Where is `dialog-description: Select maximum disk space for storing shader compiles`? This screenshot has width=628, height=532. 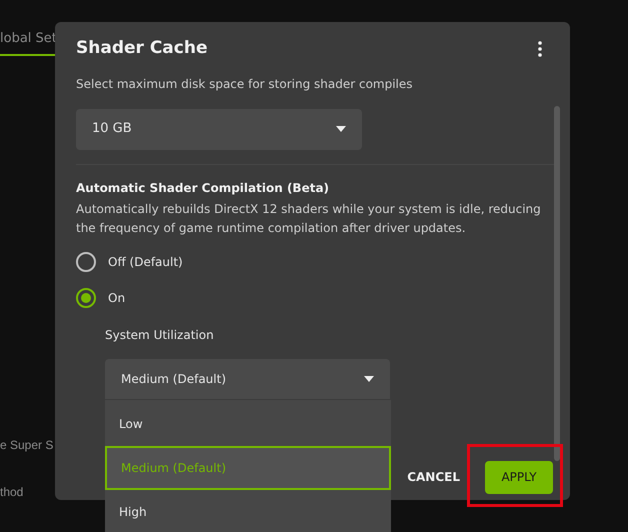
dialog-description: Select maximum disk space for storing shader compiles is located at coordinates (245, 84).